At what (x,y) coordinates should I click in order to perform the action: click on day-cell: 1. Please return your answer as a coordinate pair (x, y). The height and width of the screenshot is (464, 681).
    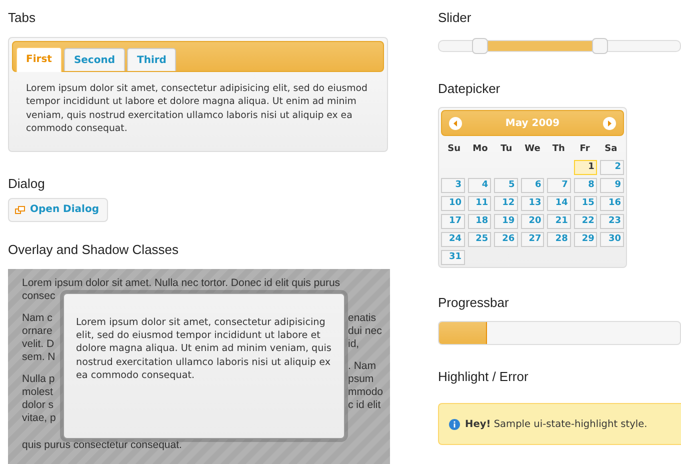
    Looking at the image, I should click on (586, 167).